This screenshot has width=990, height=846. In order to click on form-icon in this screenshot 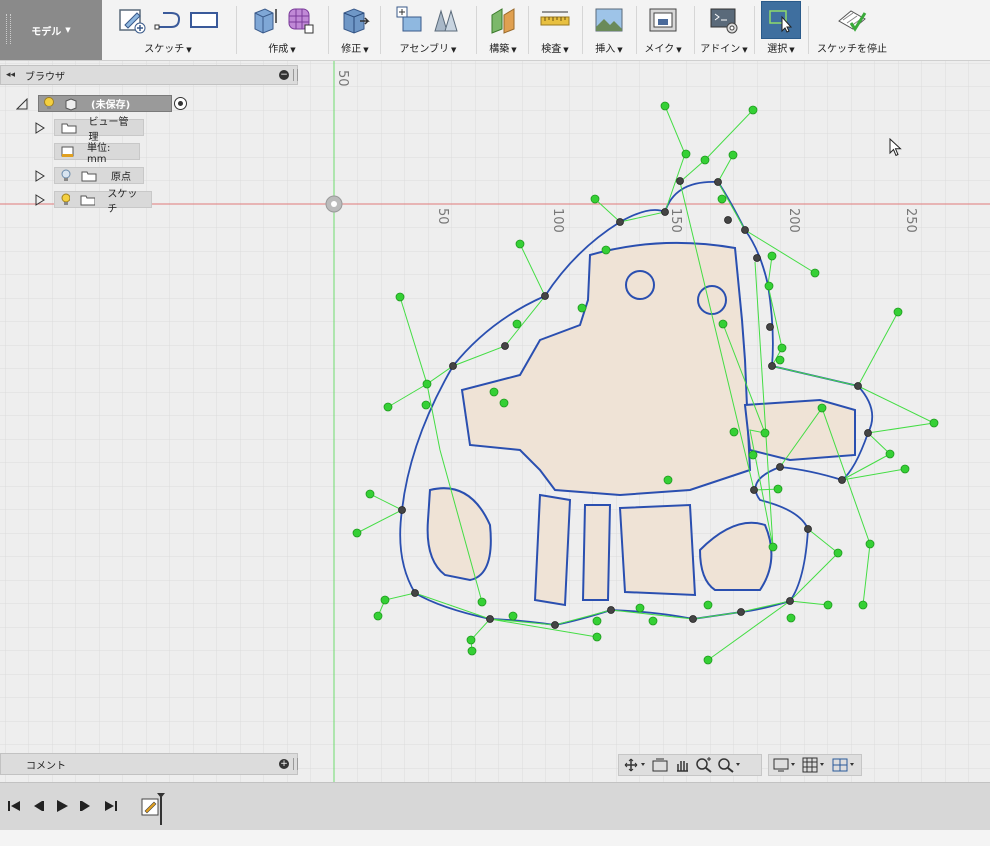, I will do `click(300, 20)`.